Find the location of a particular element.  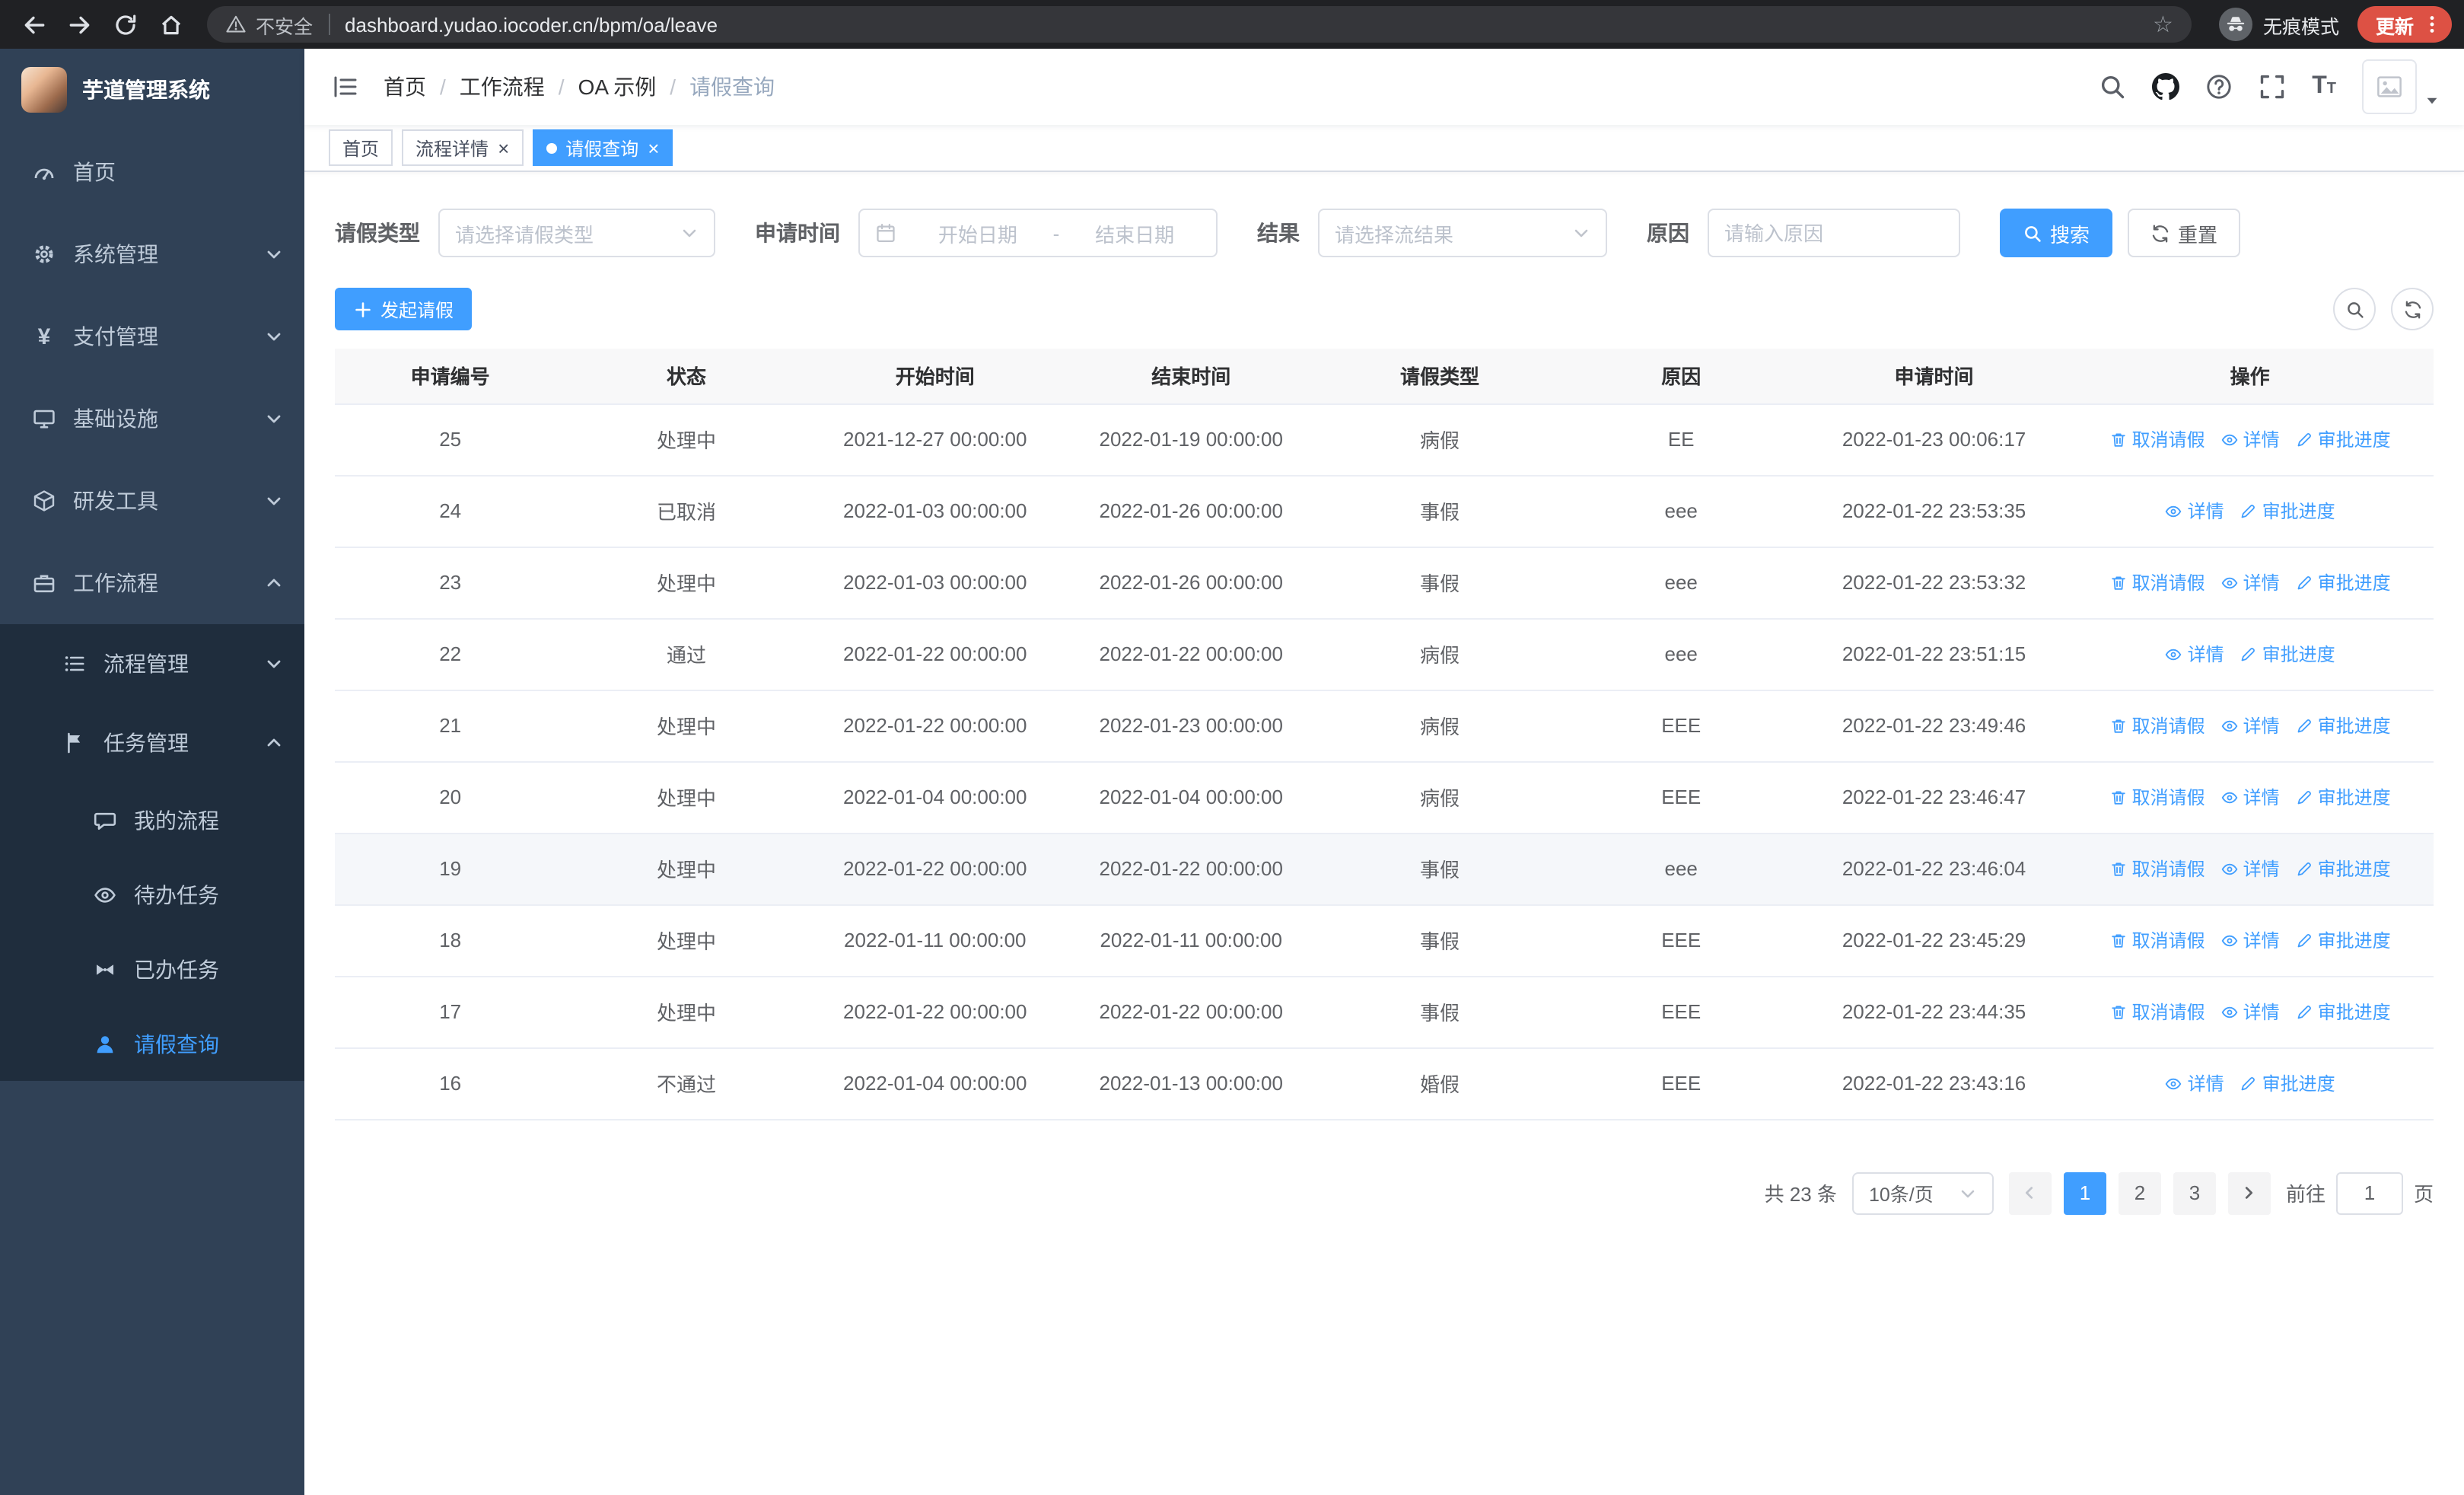

breadcrumb-item: 工作流程 is located at coordinates (502, 87).